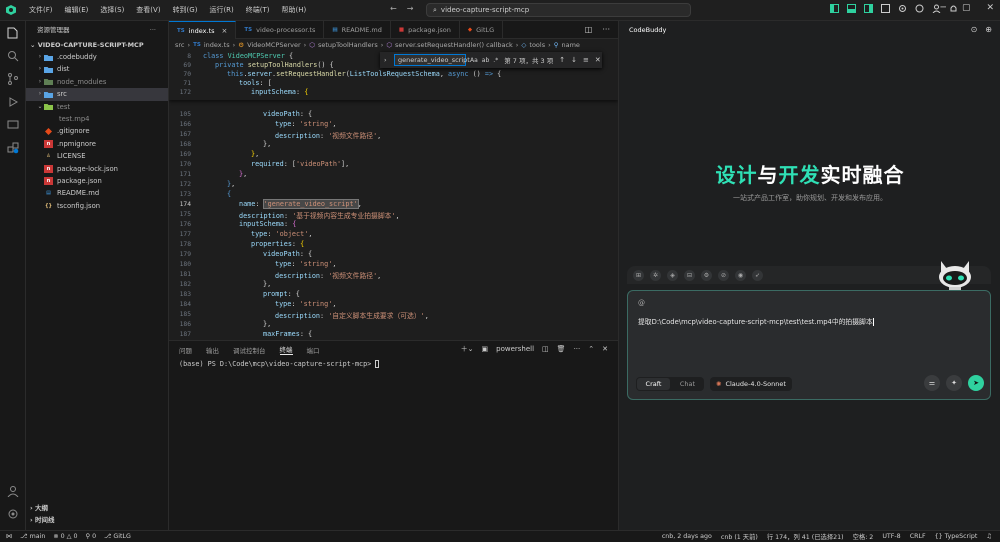 This screenshot has height=542, width=1000. Describe the element at coordinates (97, 520) in the screenshot. I see `timeline-section: › 时间线` at that location.